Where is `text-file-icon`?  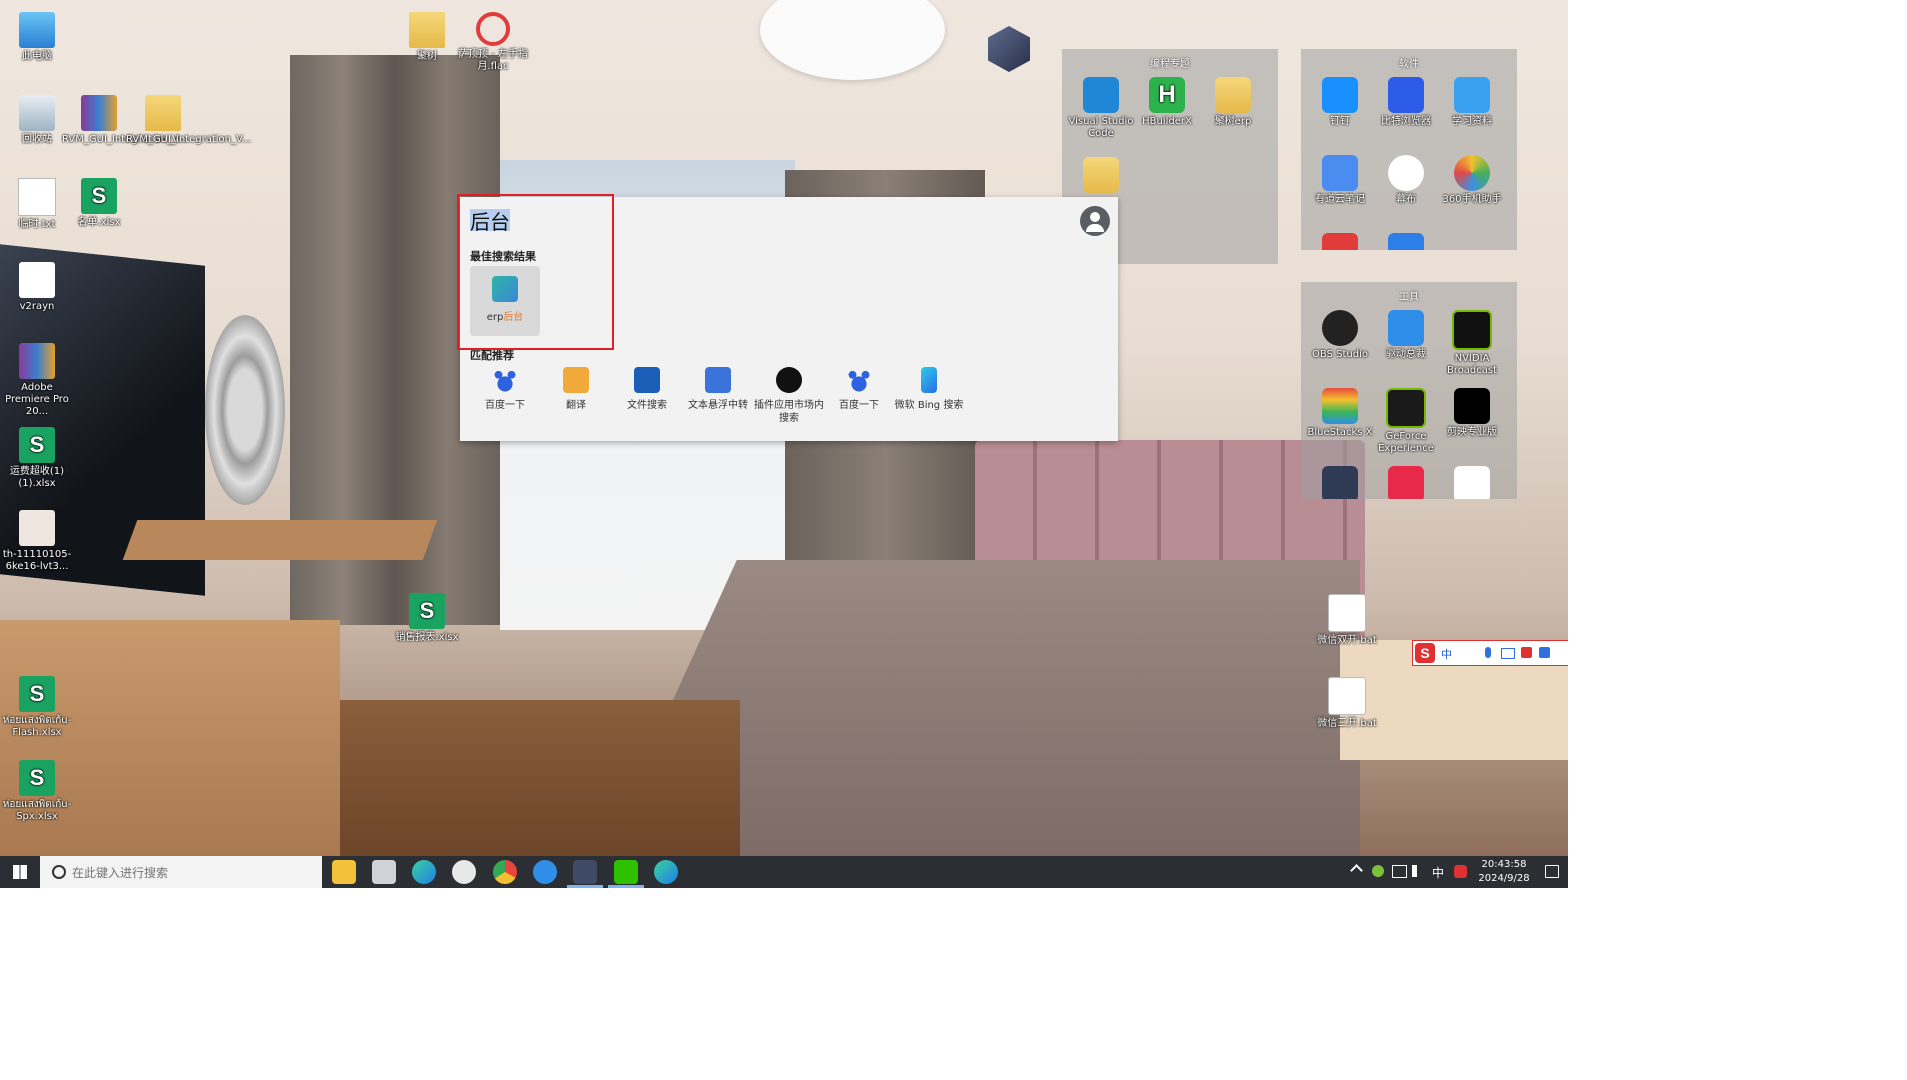 text-file-icon is located at coordinates (37, 197).